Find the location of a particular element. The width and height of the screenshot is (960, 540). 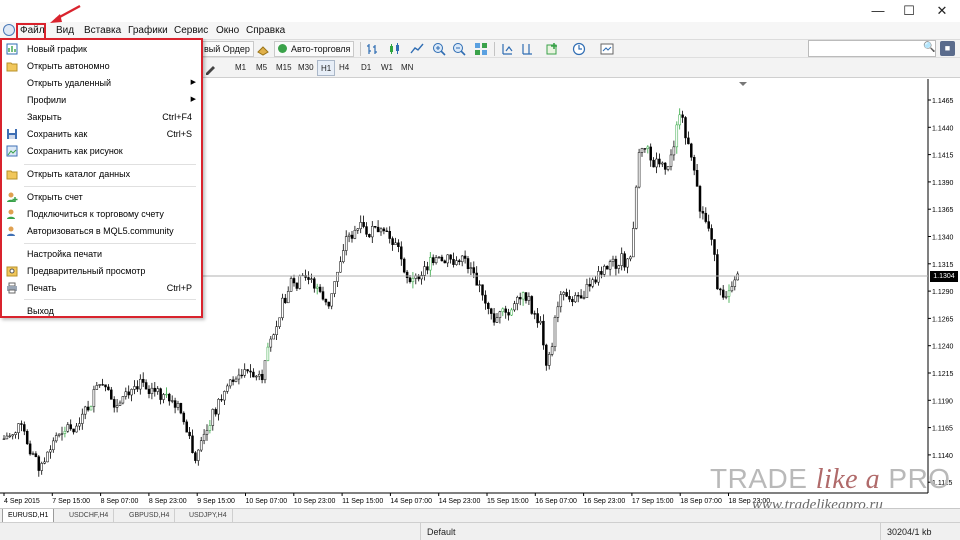

watermark-brand-end: PRO is located at coordinates (919, 478).